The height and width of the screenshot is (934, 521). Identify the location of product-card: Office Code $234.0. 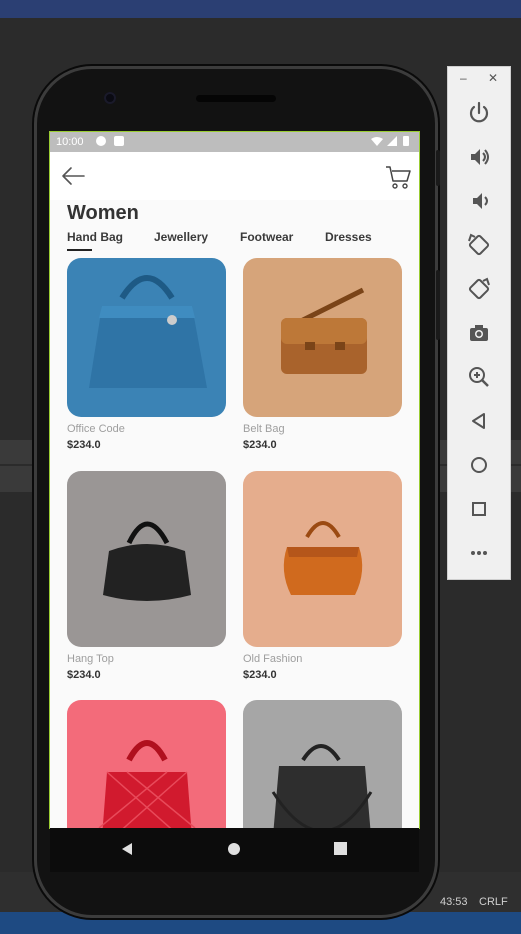
(146, 354).